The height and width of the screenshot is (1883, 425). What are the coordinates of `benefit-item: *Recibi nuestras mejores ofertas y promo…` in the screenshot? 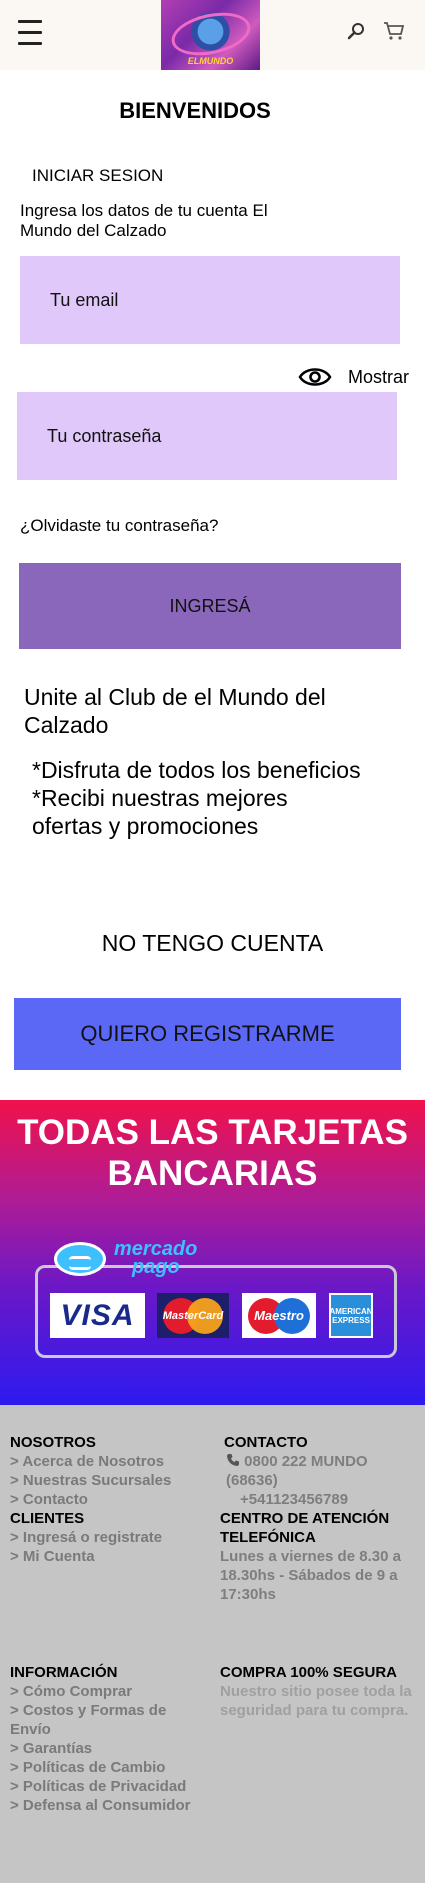 It's located at (160, 812).